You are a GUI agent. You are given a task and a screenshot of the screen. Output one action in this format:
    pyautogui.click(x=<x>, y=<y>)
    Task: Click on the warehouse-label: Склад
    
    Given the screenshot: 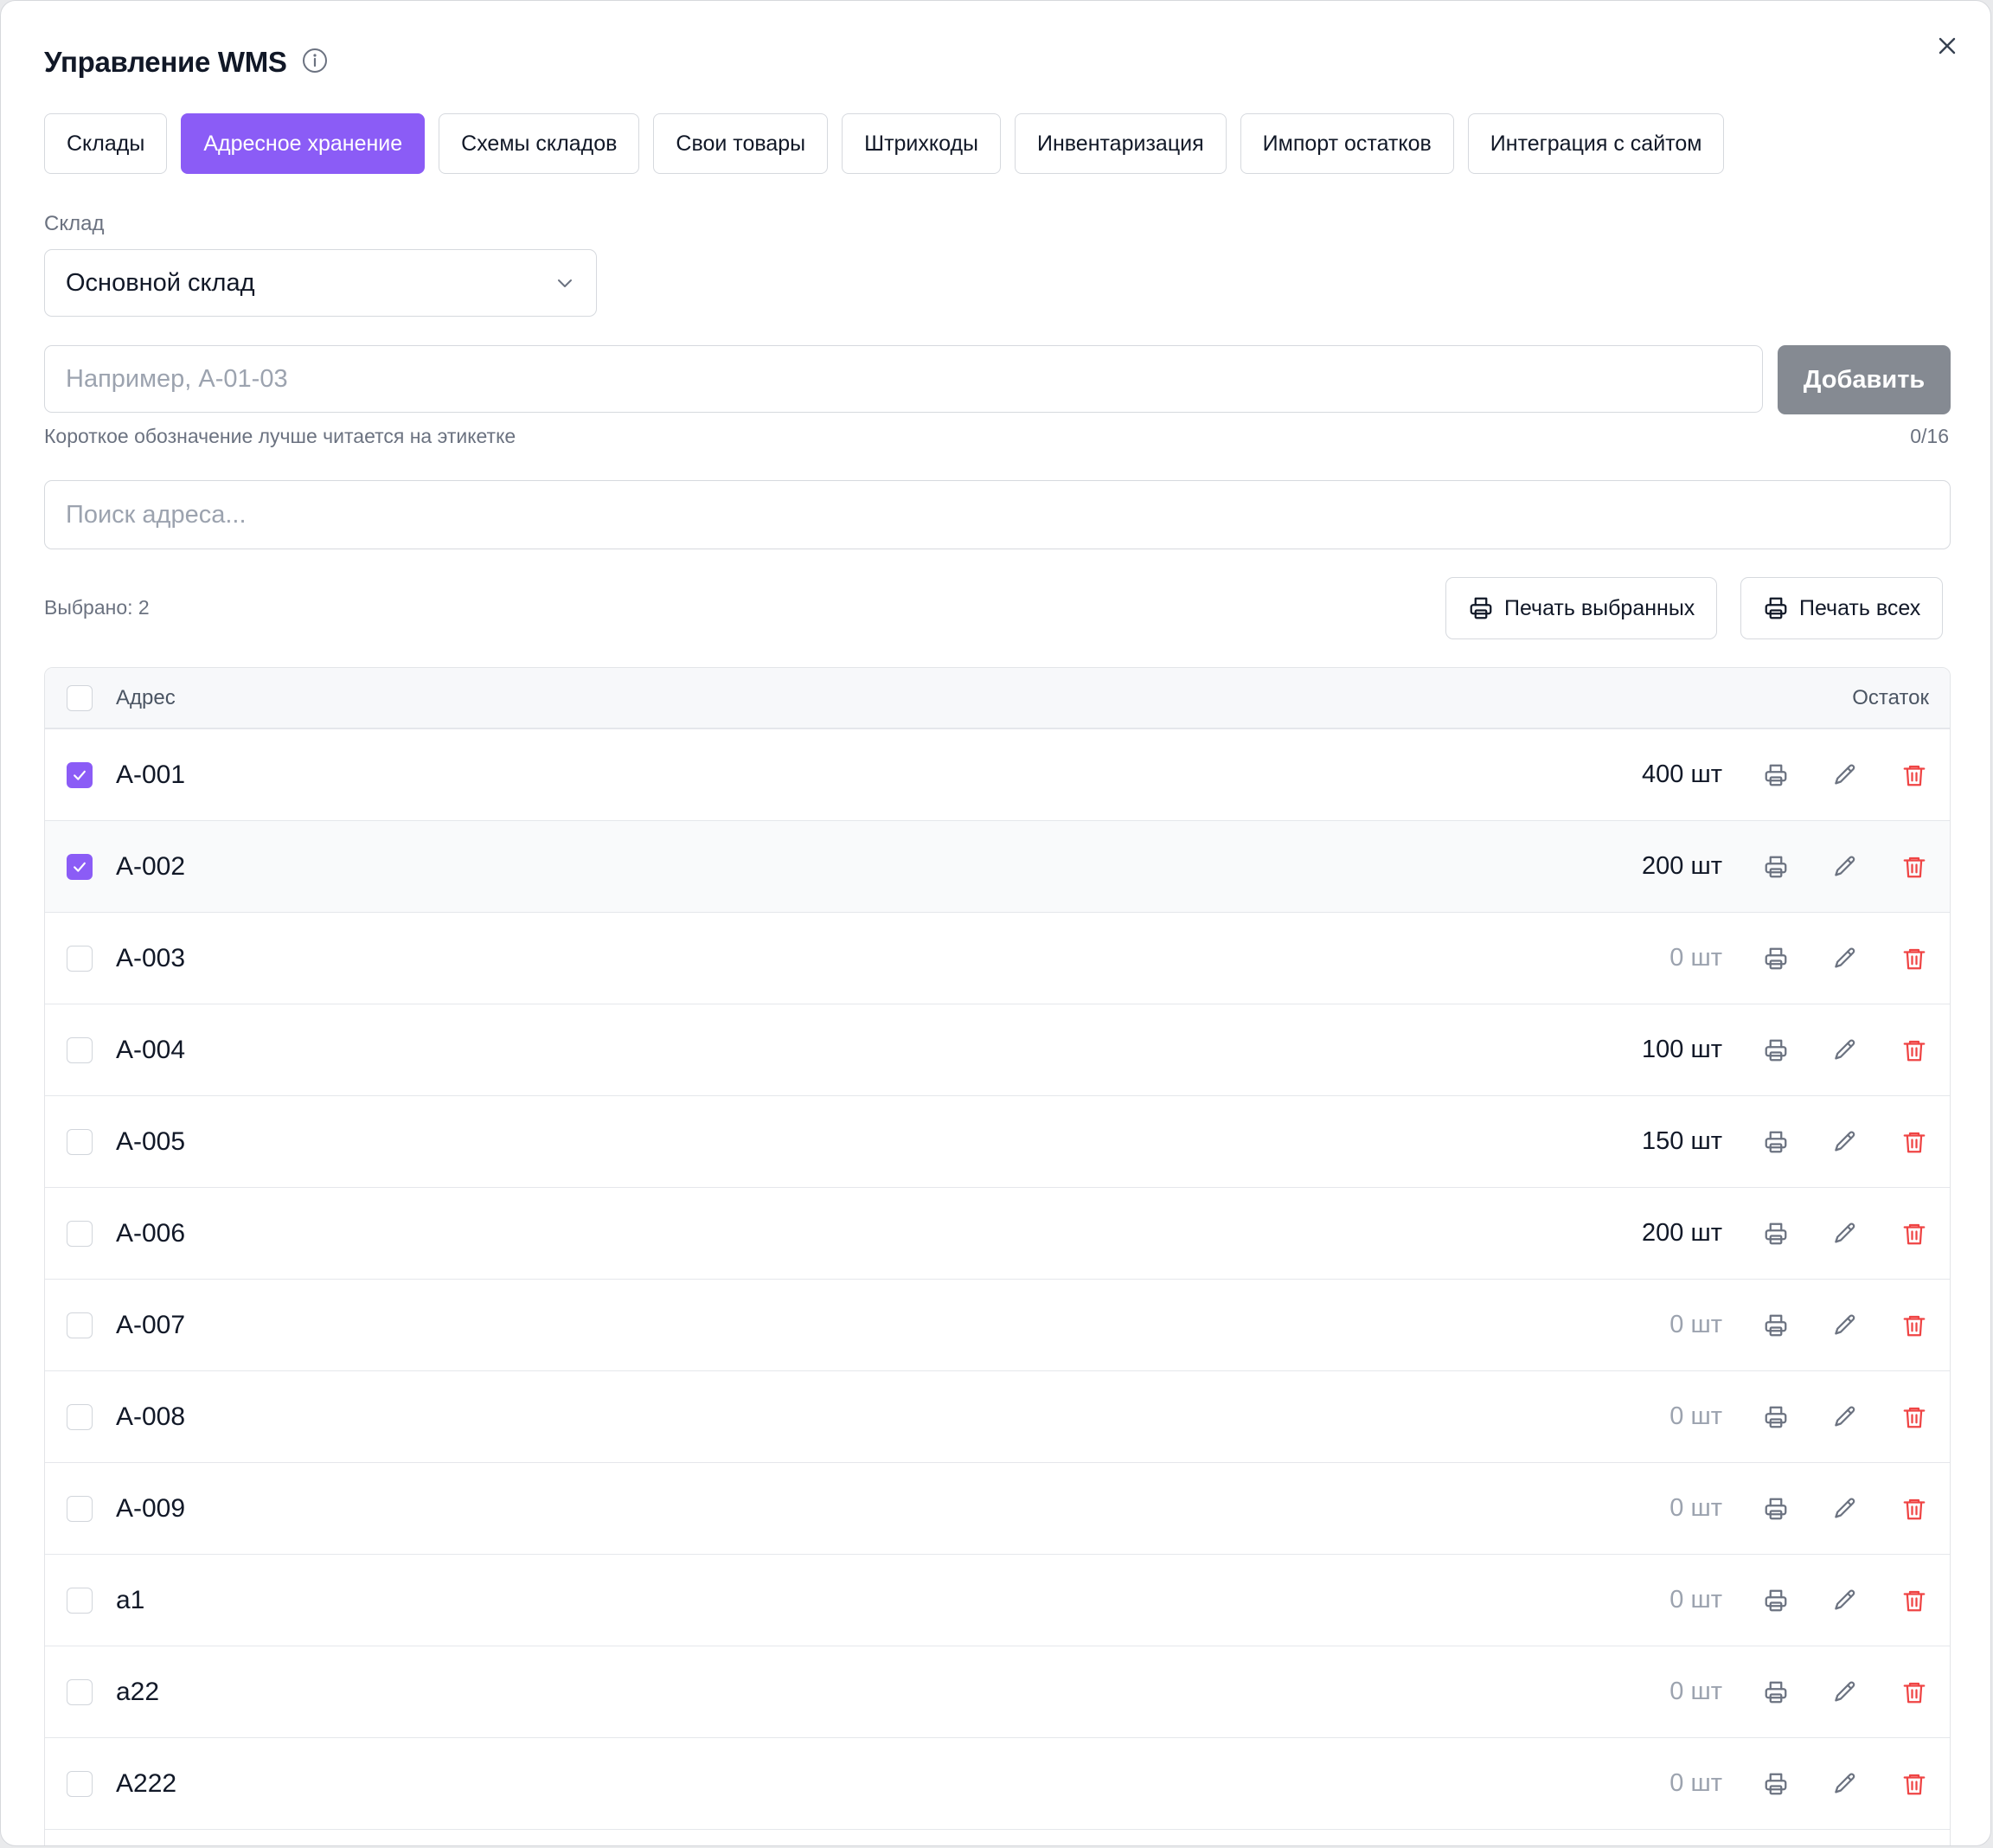 What is the action you would take?
    pyautogui.click(x=74, y=223)
    